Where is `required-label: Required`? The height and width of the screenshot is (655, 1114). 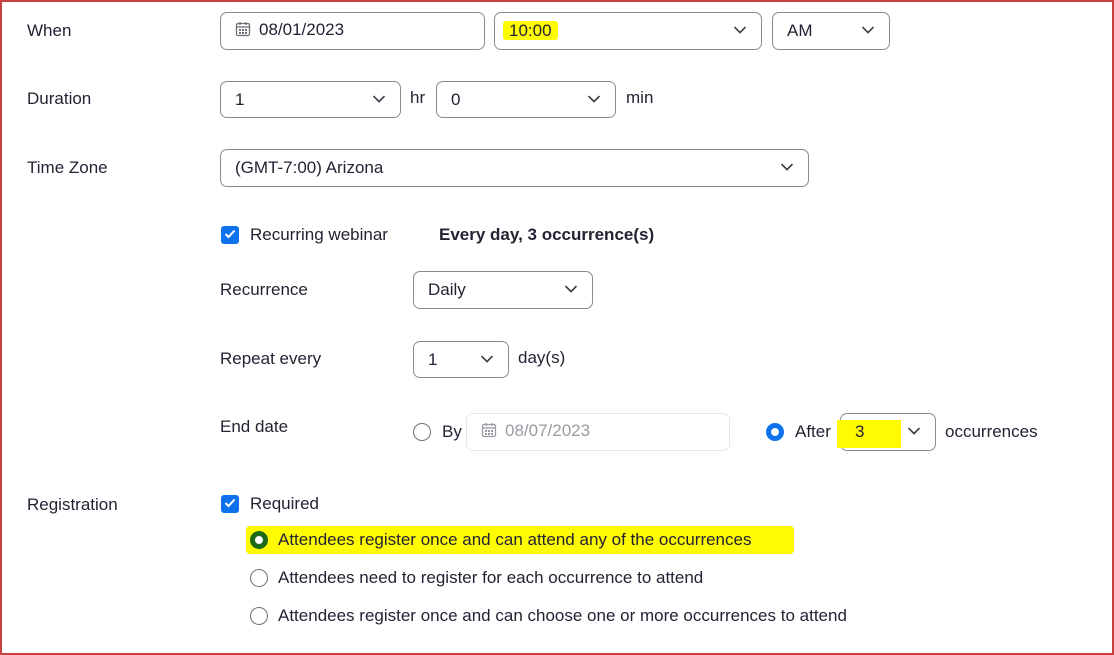
required-label: Required is located at coordinates (284, 503).